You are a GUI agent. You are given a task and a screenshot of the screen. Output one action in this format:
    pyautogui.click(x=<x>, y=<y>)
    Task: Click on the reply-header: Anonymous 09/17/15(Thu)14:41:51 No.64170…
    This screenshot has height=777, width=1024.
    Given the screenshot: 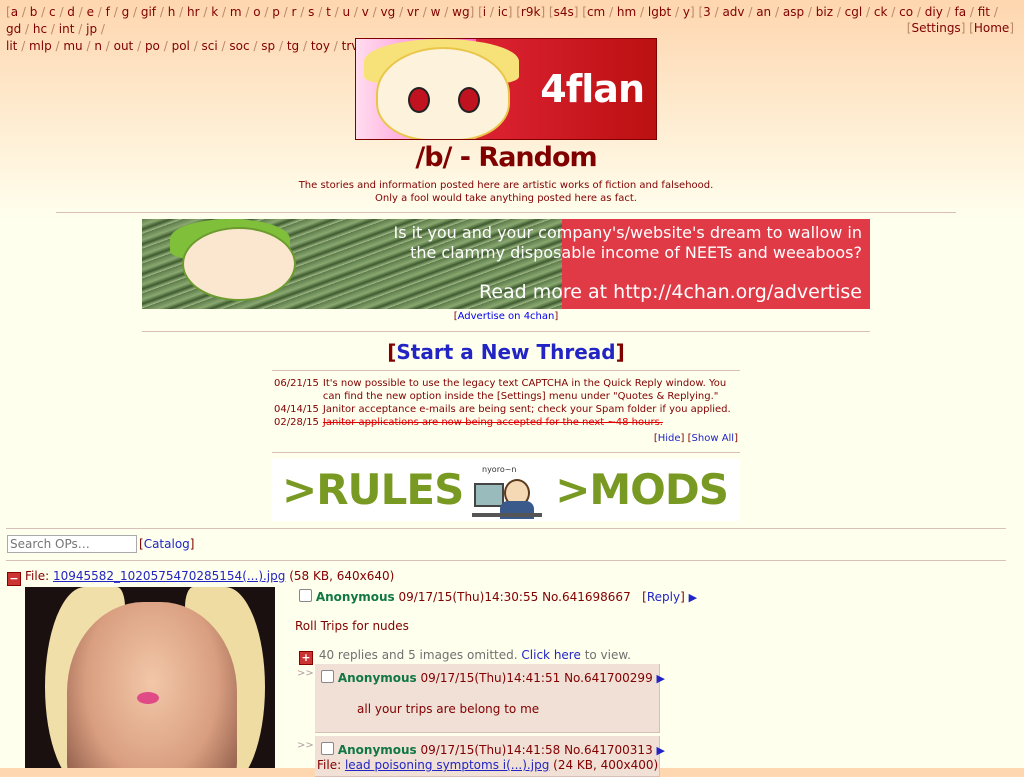 What is the action you would take?
    pyautogui.click(x=493, y=677)
    